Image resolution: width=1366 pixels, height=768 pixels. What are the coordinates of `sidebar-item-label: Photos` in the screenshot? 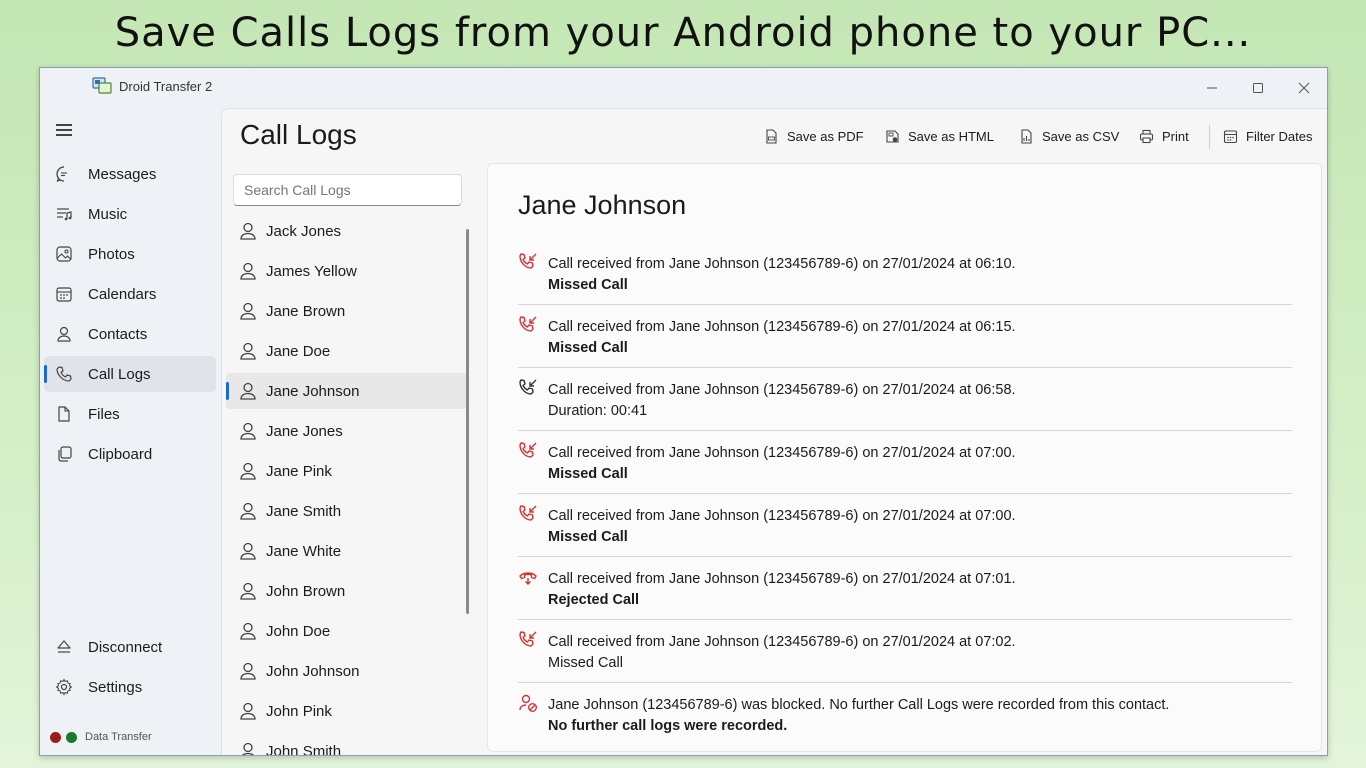 It's located at (111, 254).